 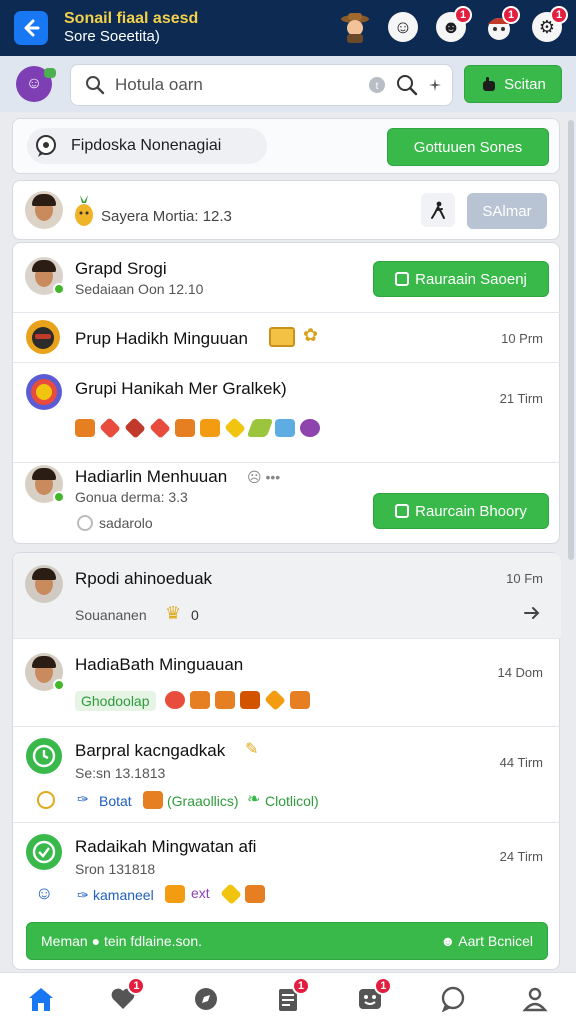 What do you see at coordinates (520, 672) in the screenshot?
I see `chat-time: 14 Dom` at bounding box center [520, 672].